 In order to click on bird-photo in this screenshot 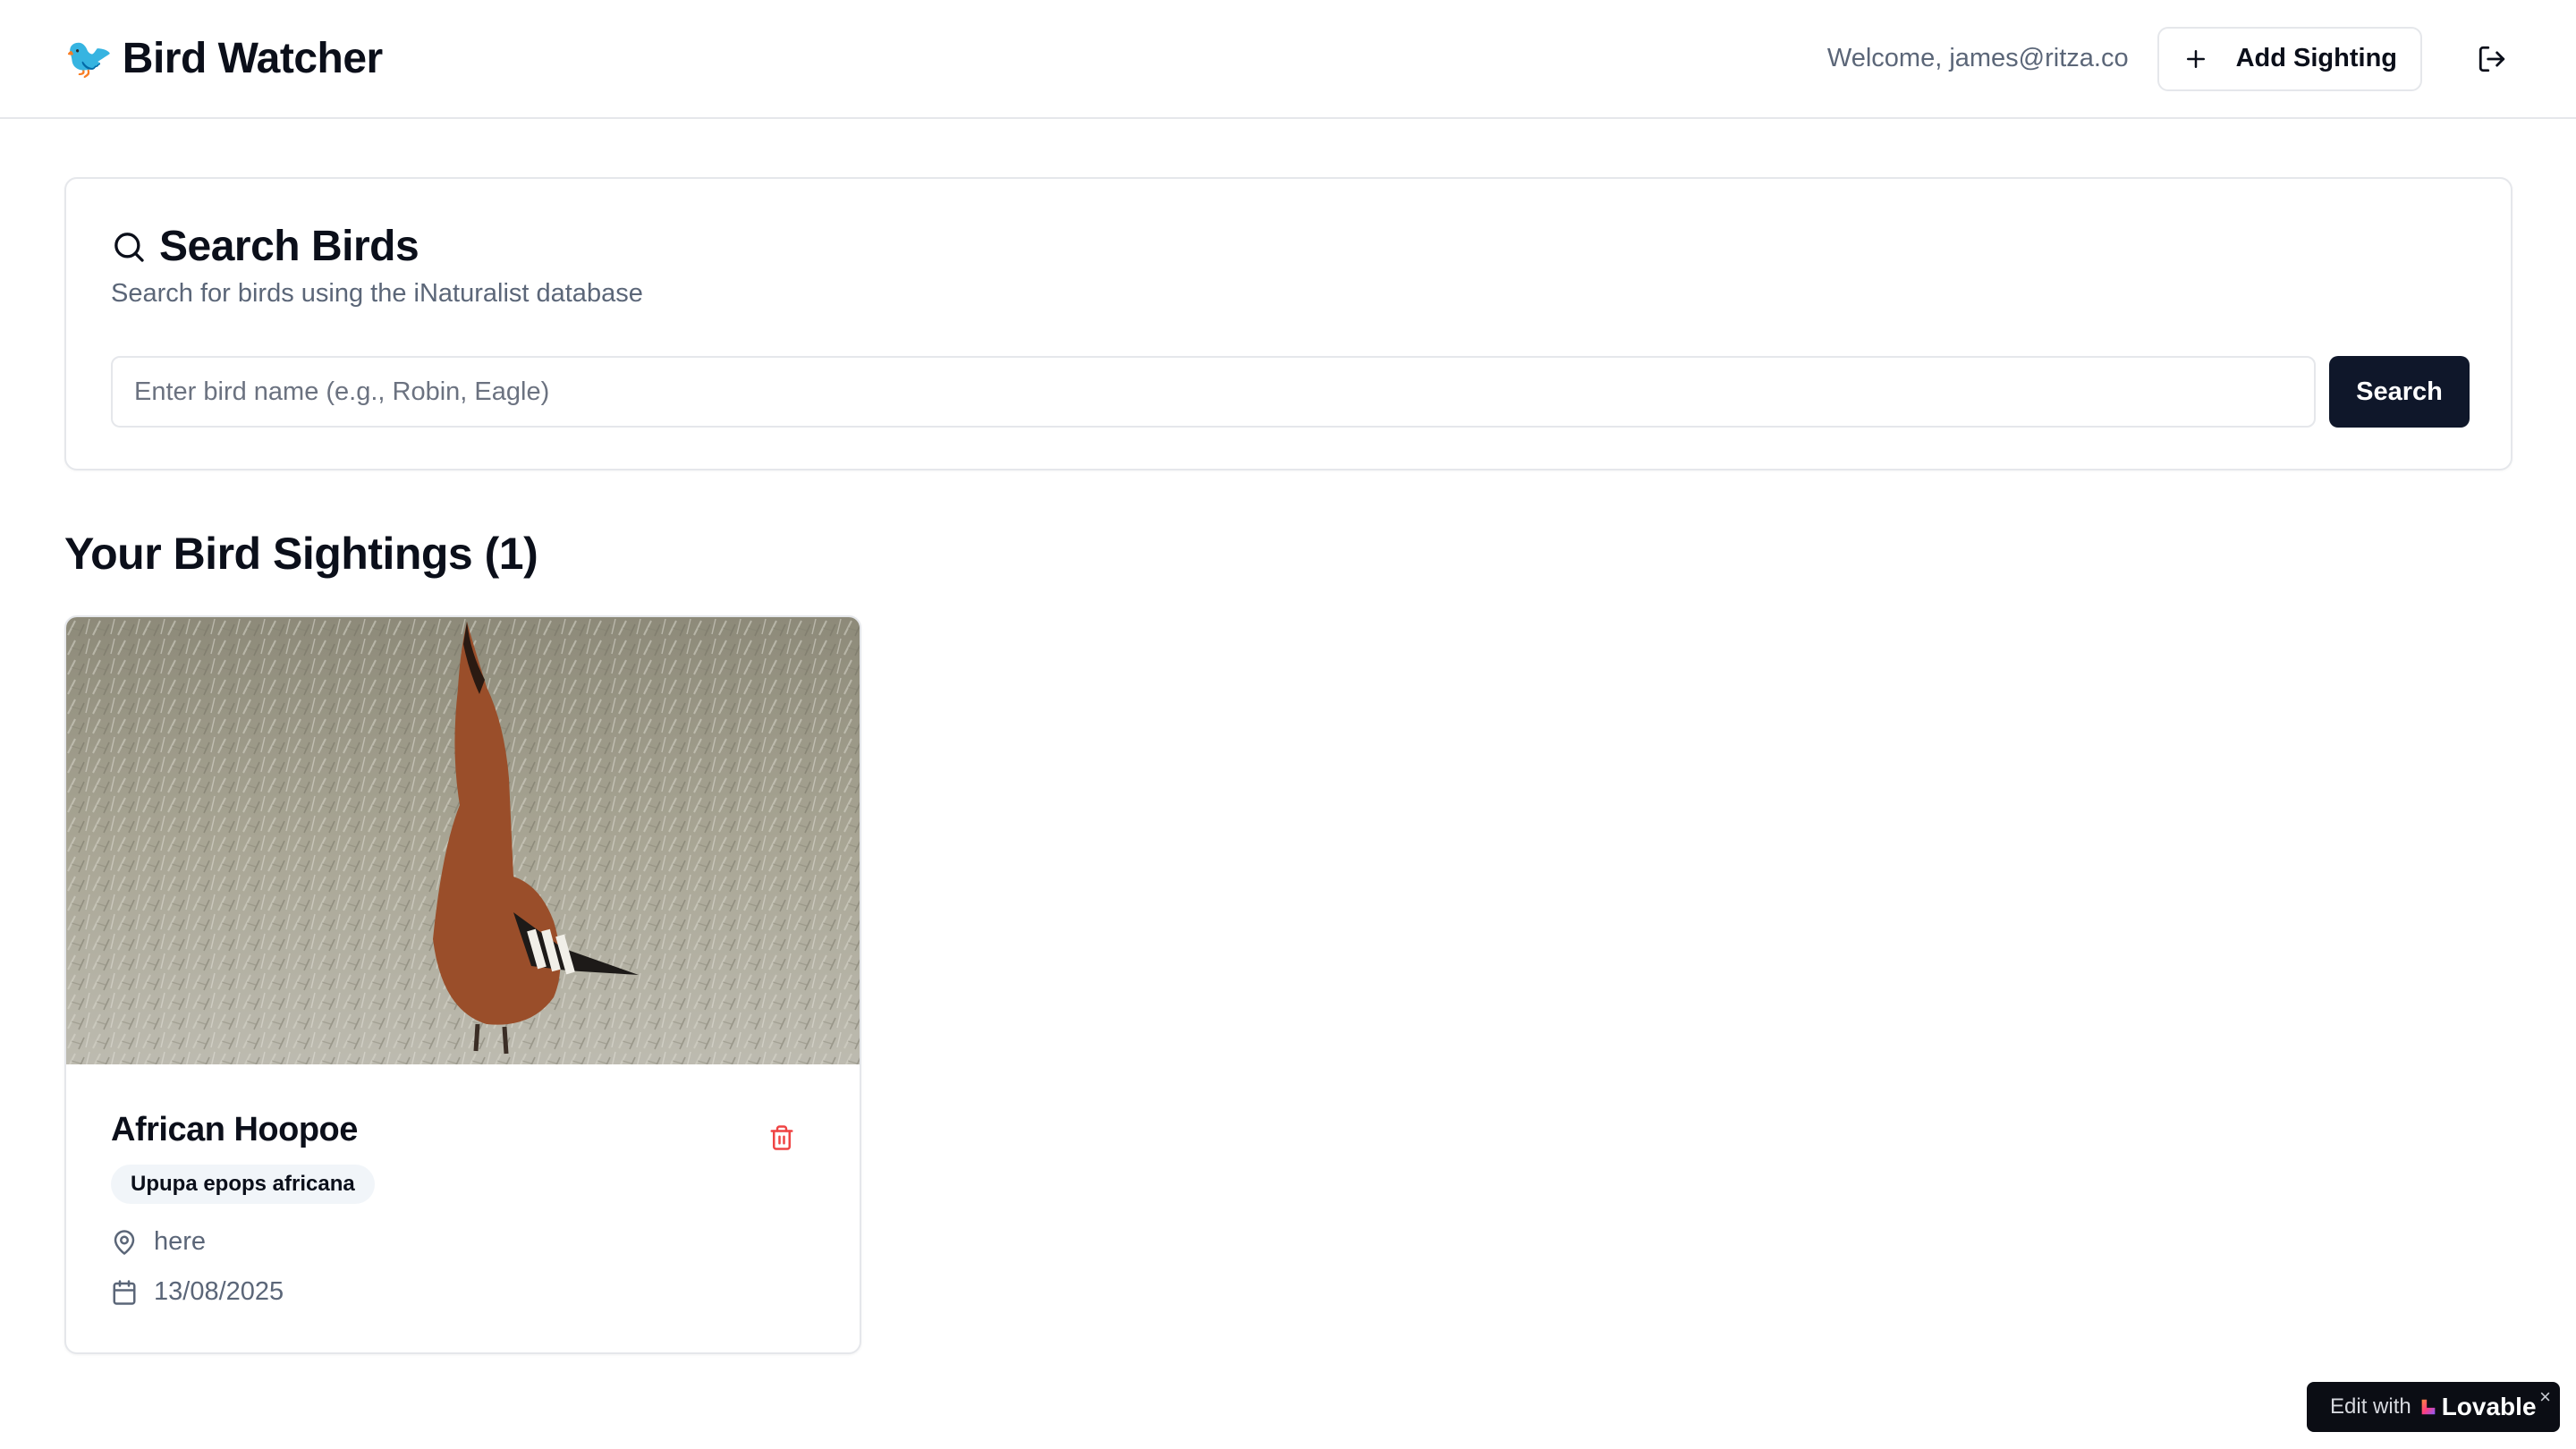, I will do `click(463, 840)`.